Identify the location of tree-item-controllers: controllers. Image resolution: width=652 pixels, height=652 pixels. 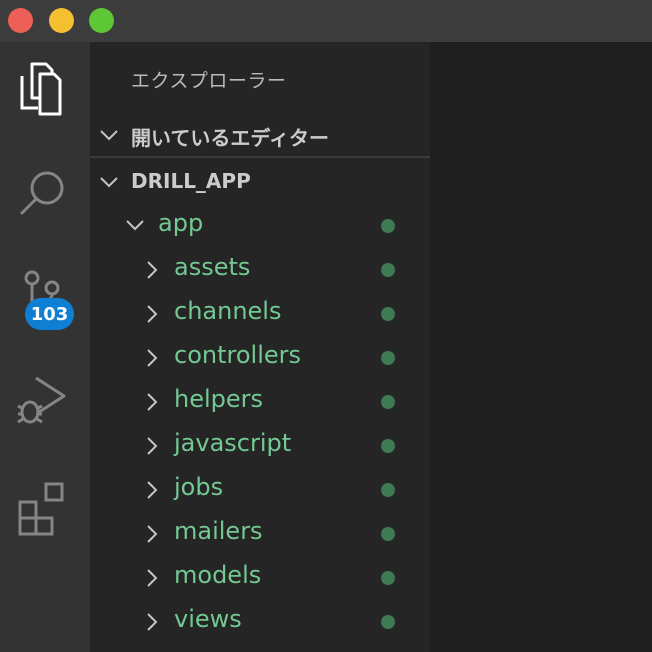
(260, 356).